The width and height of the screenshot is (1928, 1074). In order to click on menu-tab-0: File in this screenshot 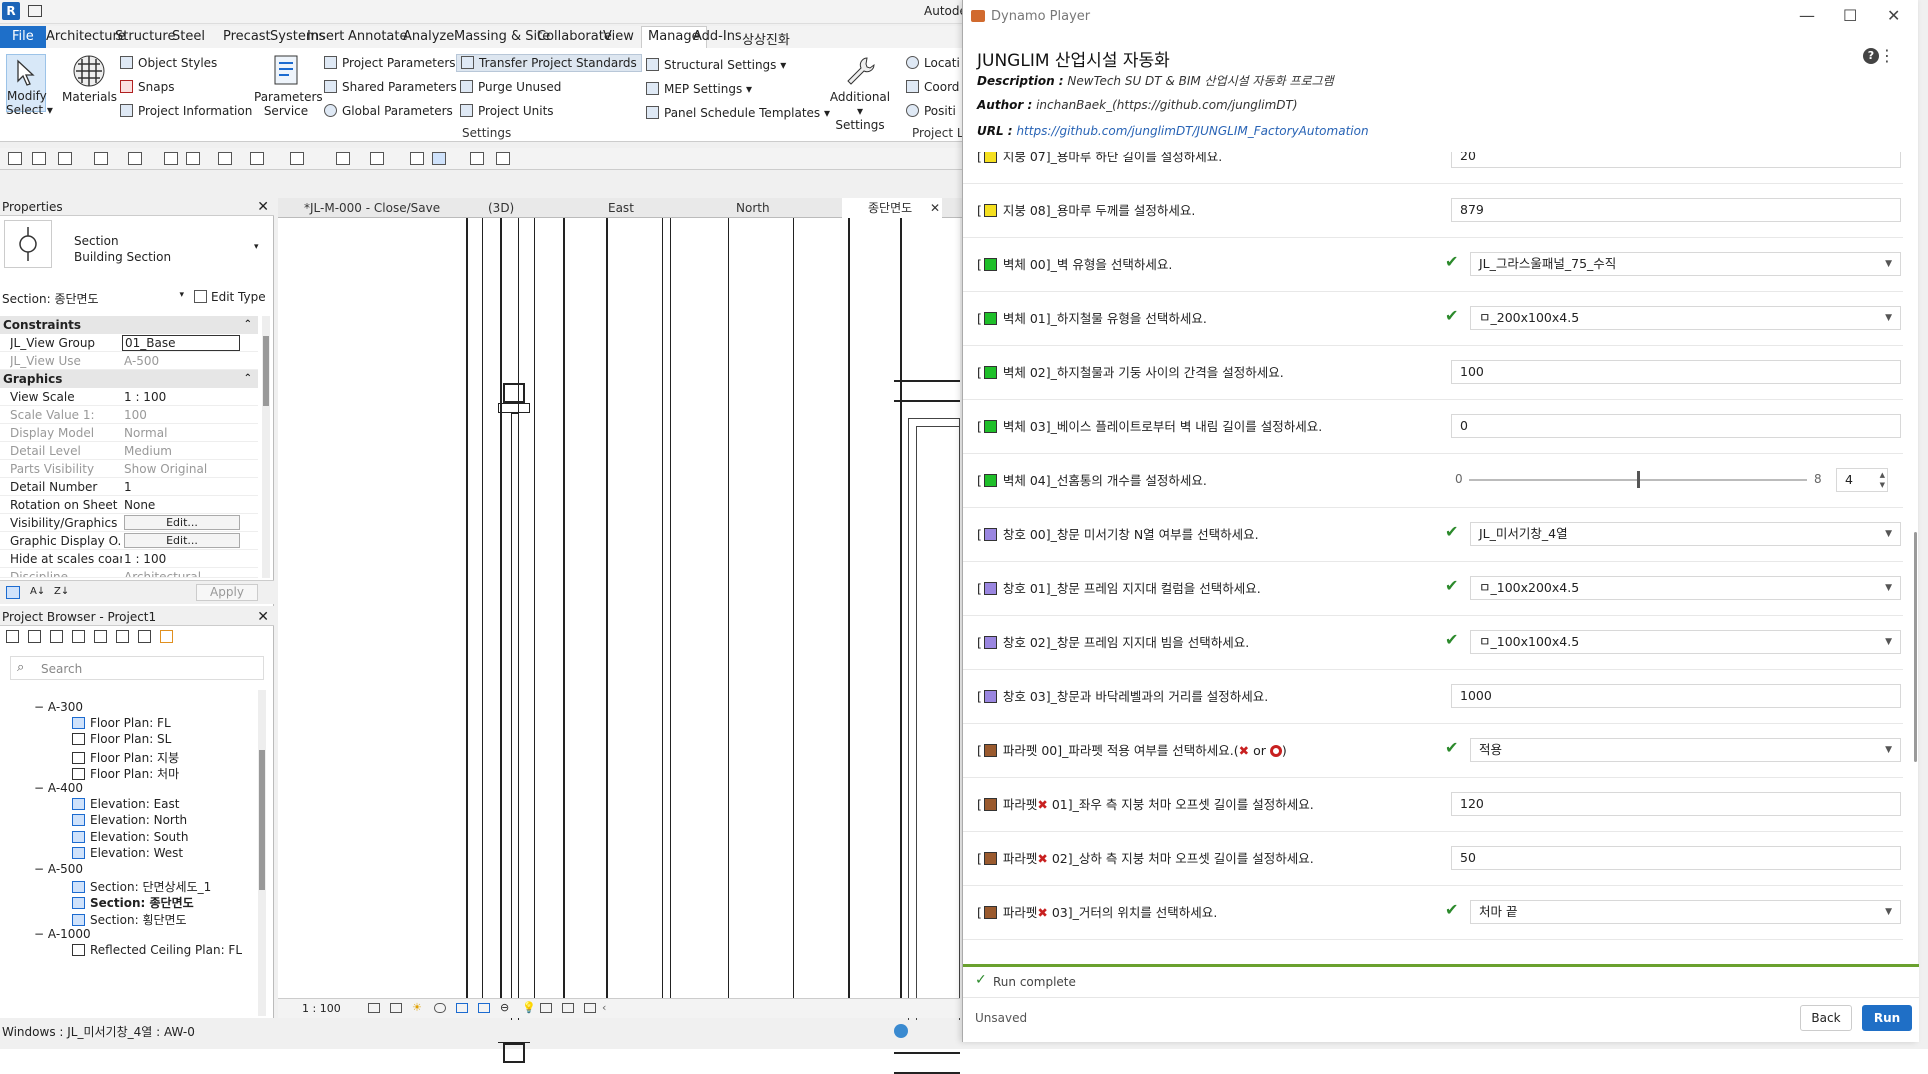, I will do `click(23, 37)`.